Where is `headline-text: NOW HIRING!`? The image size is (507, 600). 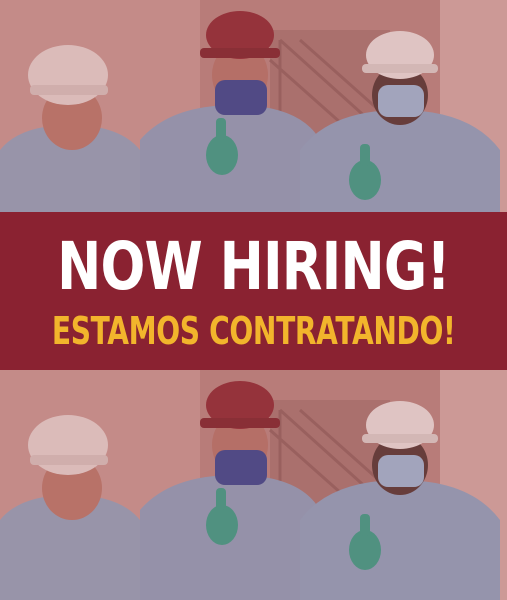 headline-text: NOW HIRING! is located at coordinates (253, 266).